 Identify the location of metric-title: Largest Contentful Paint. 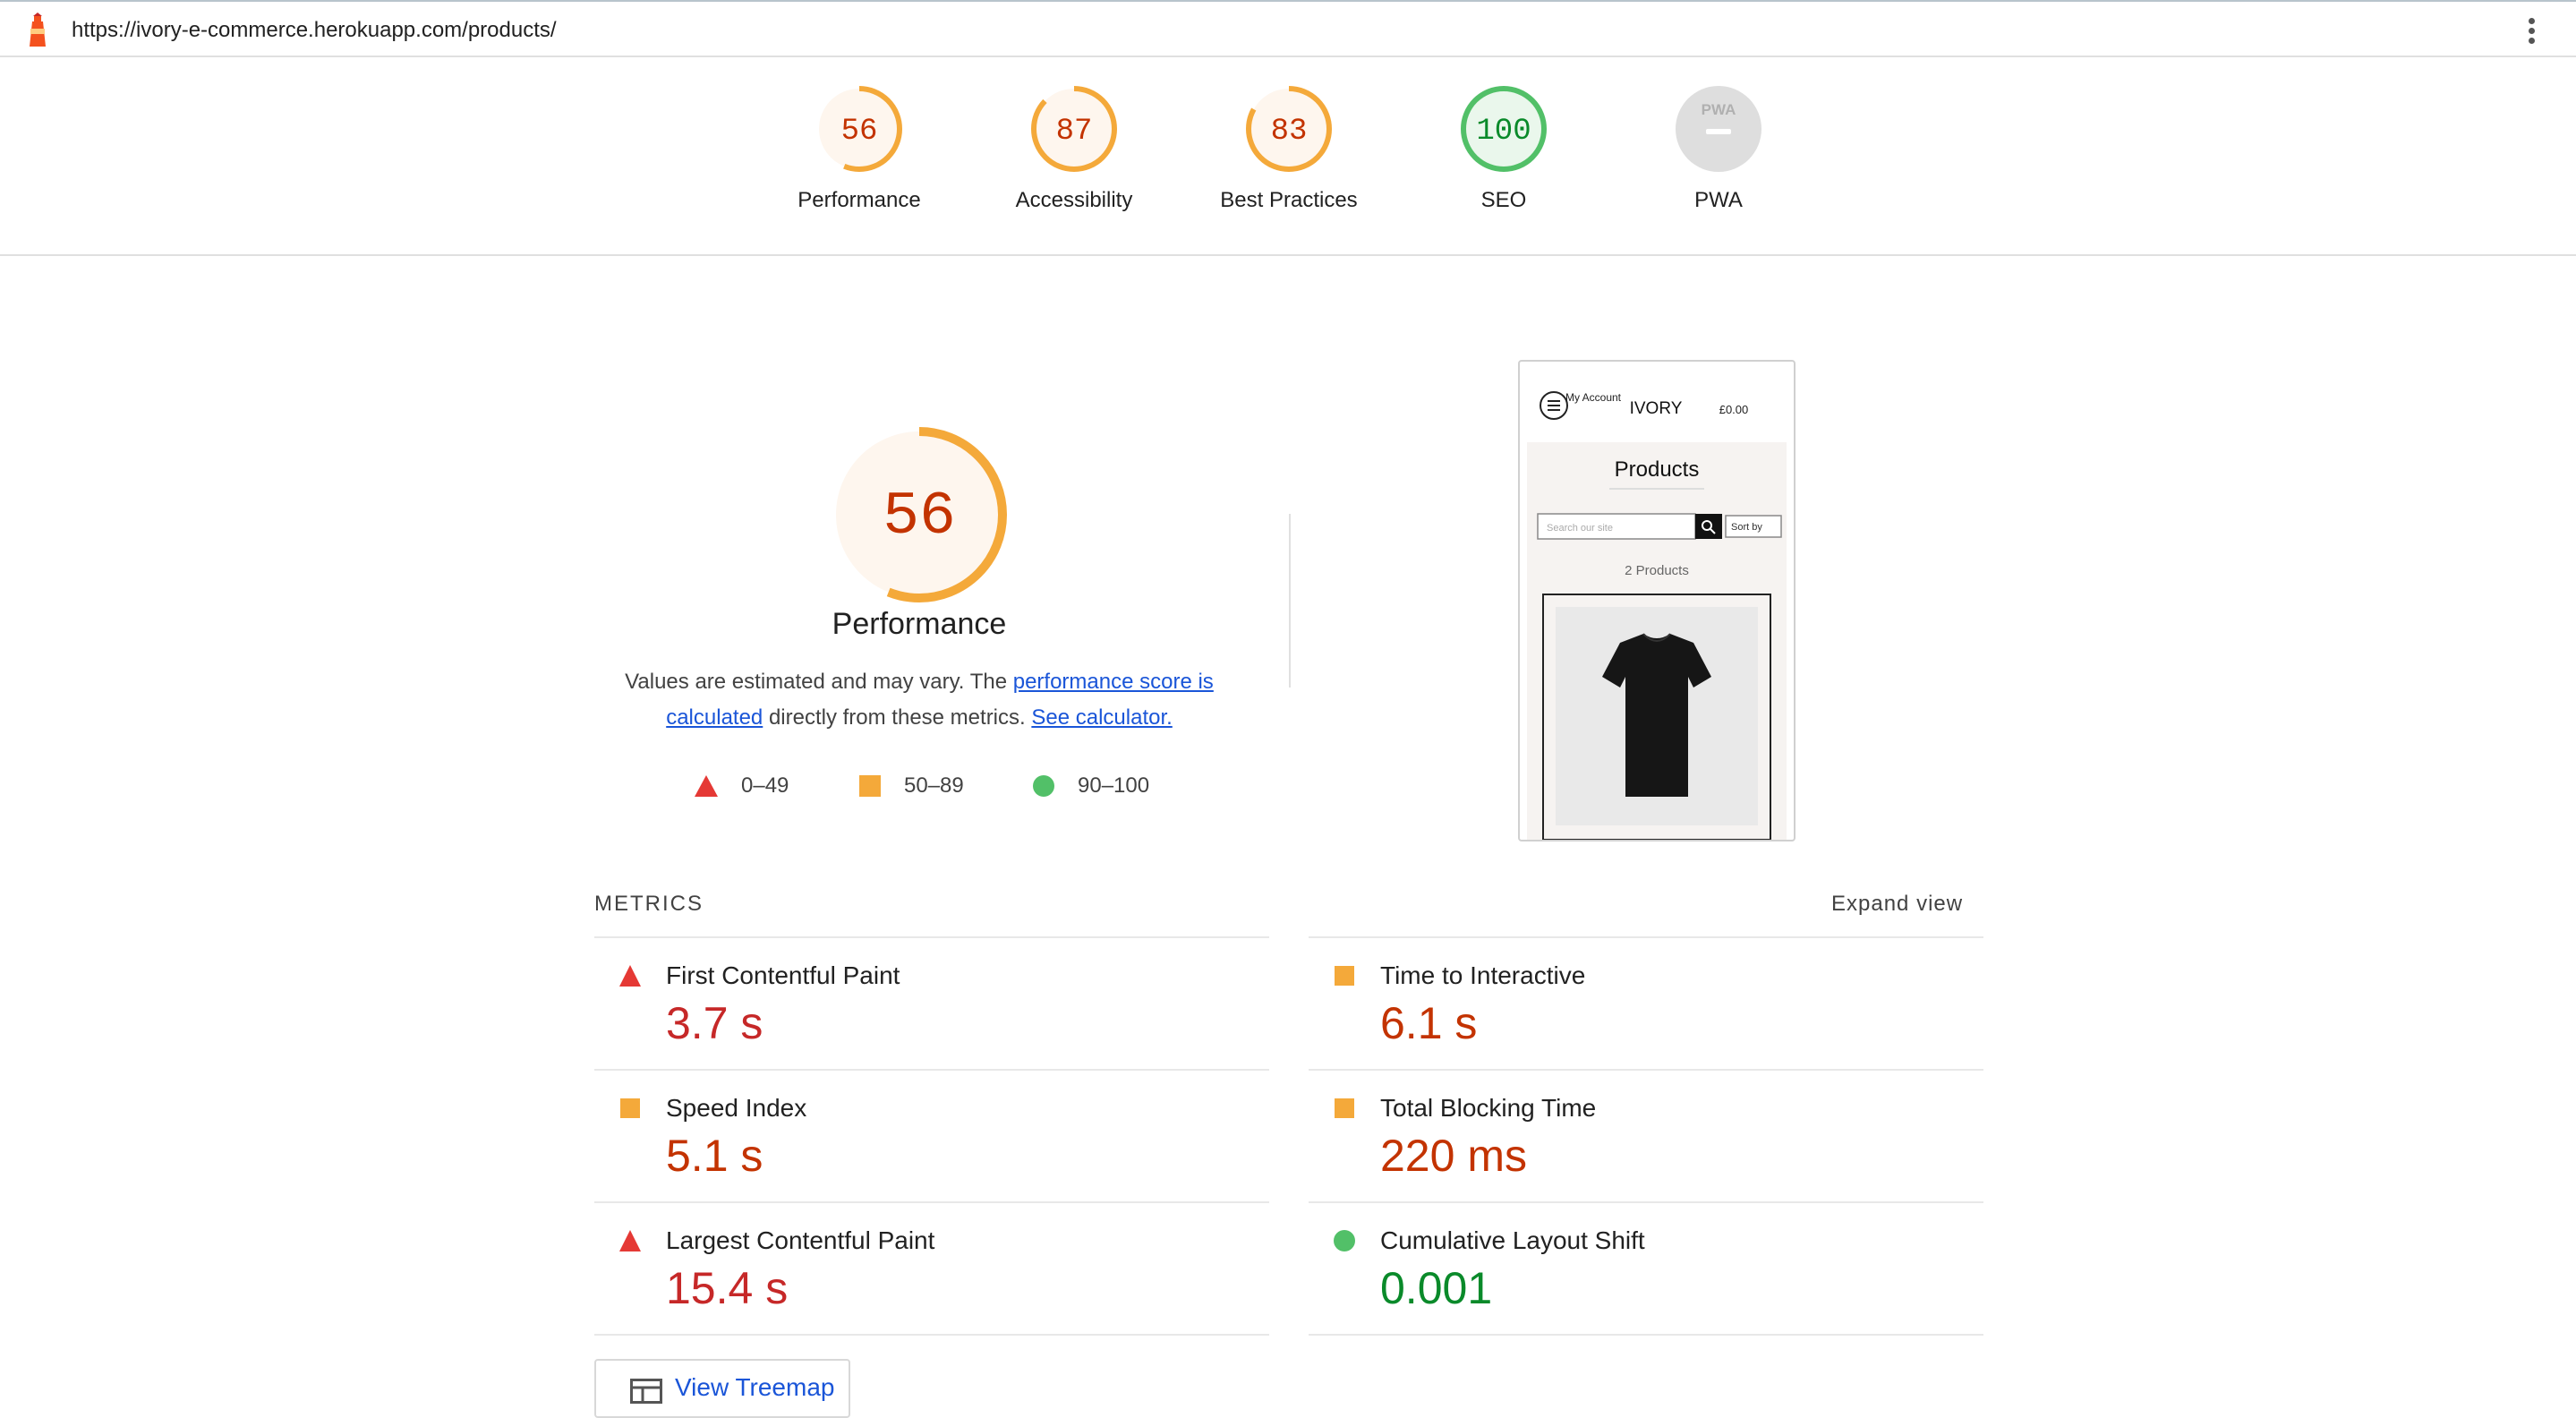
(800, 1240).